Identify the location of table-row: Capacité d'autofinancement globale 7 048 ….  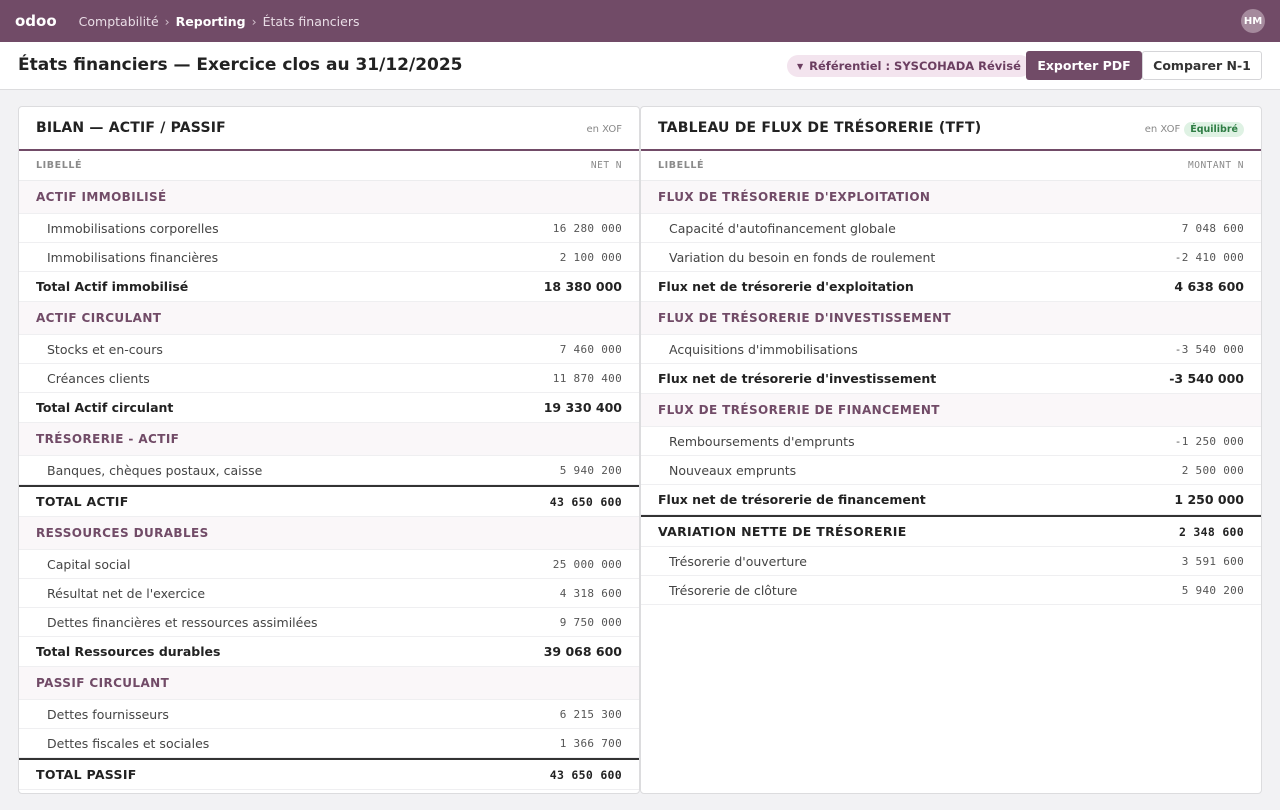
(951, 228).